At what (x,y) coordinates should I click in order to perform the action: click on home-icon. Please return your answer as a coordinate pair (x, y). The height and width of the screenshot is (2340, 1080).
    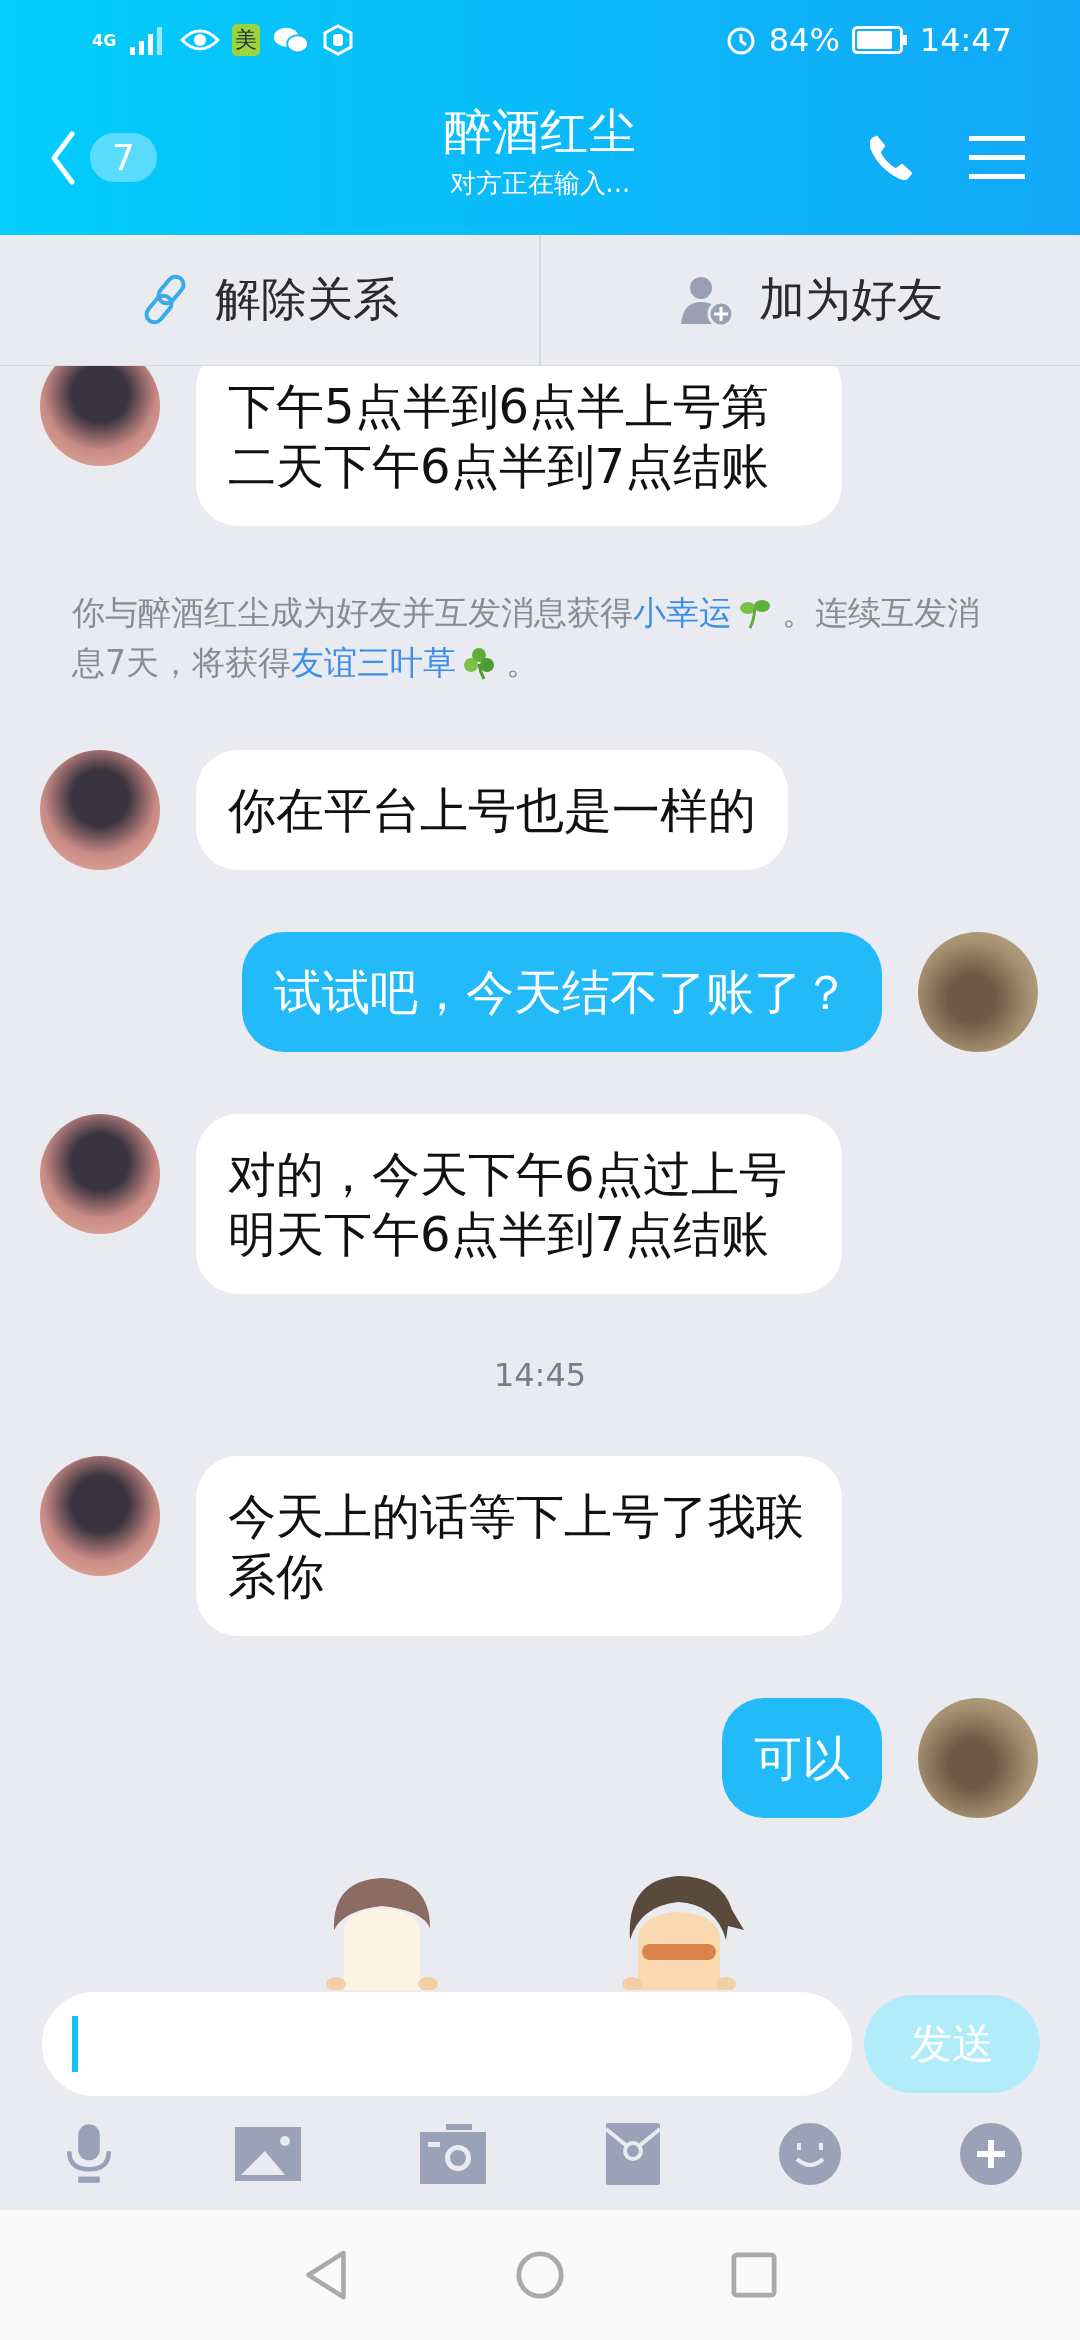
    Looking at the image, I should click on (540, 2275).